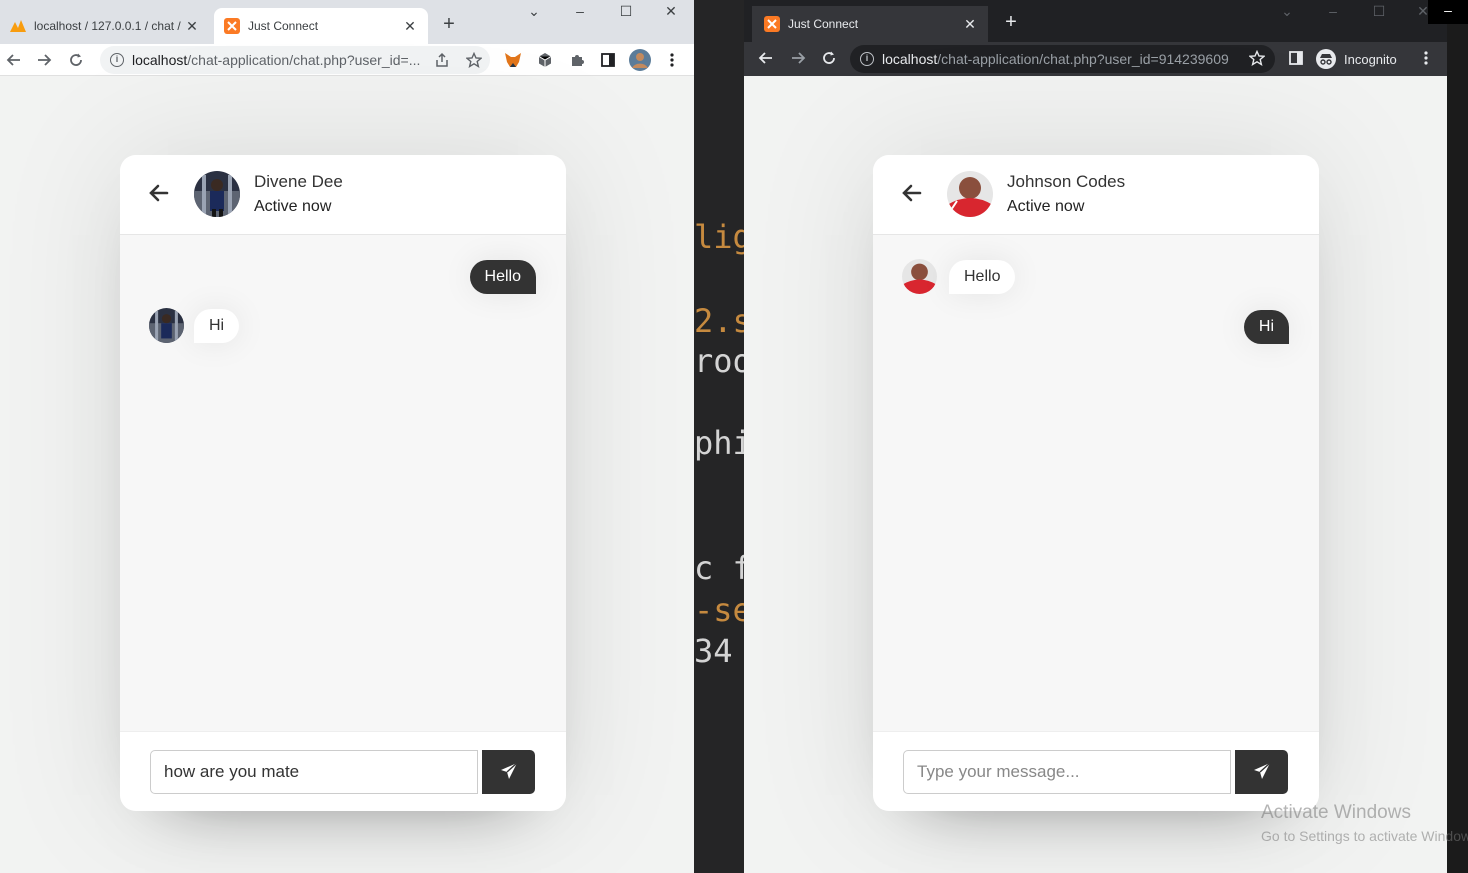 This screenshot has height=873, width=1468. Describe the element at coordinates (217, 326) in the screenshot. I see `incoming-message: Hi` at that location.